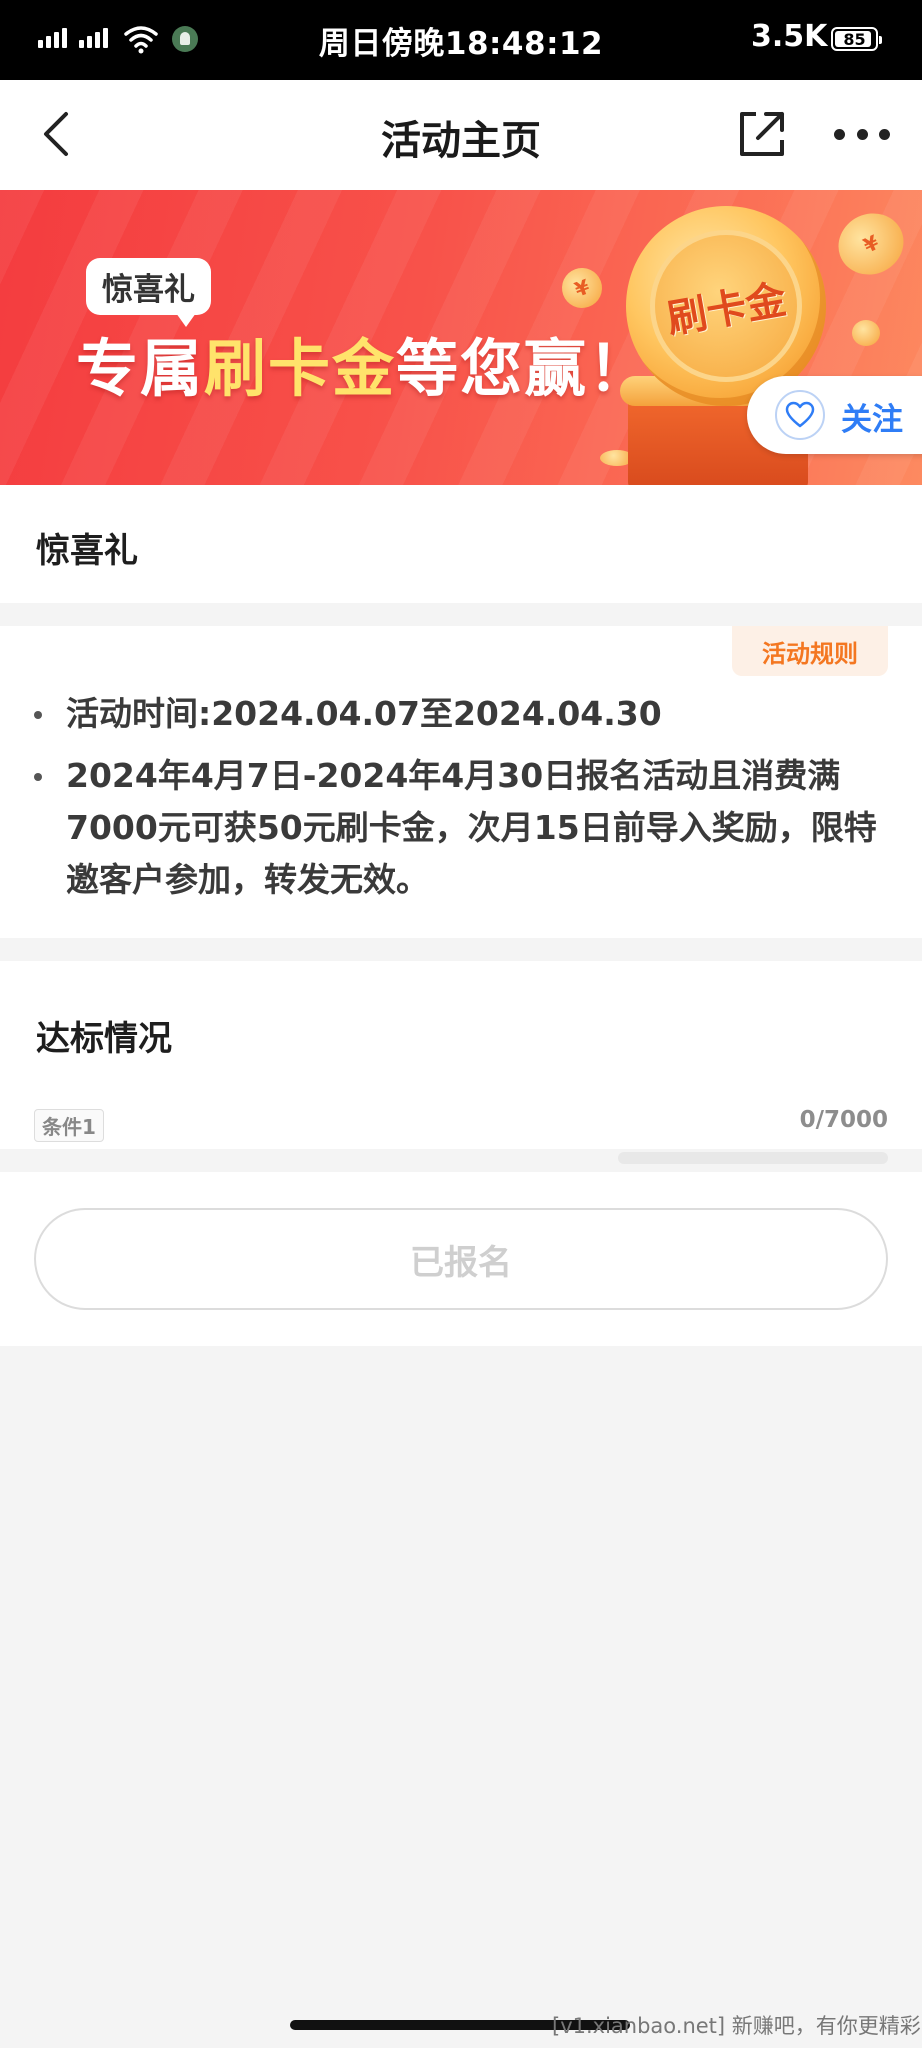  I want to click on activity-title: 惊喜礼, so click(87, 551).